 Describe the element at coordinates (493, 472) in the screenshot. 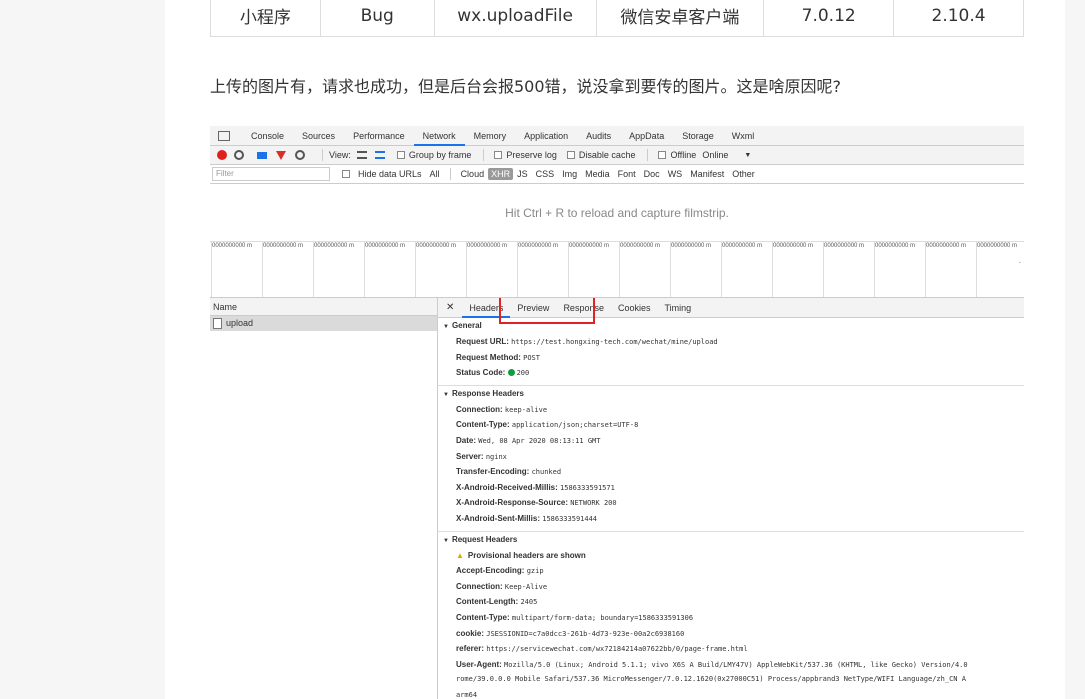

I see `header-key: Transfer-Encoding:` at that location.